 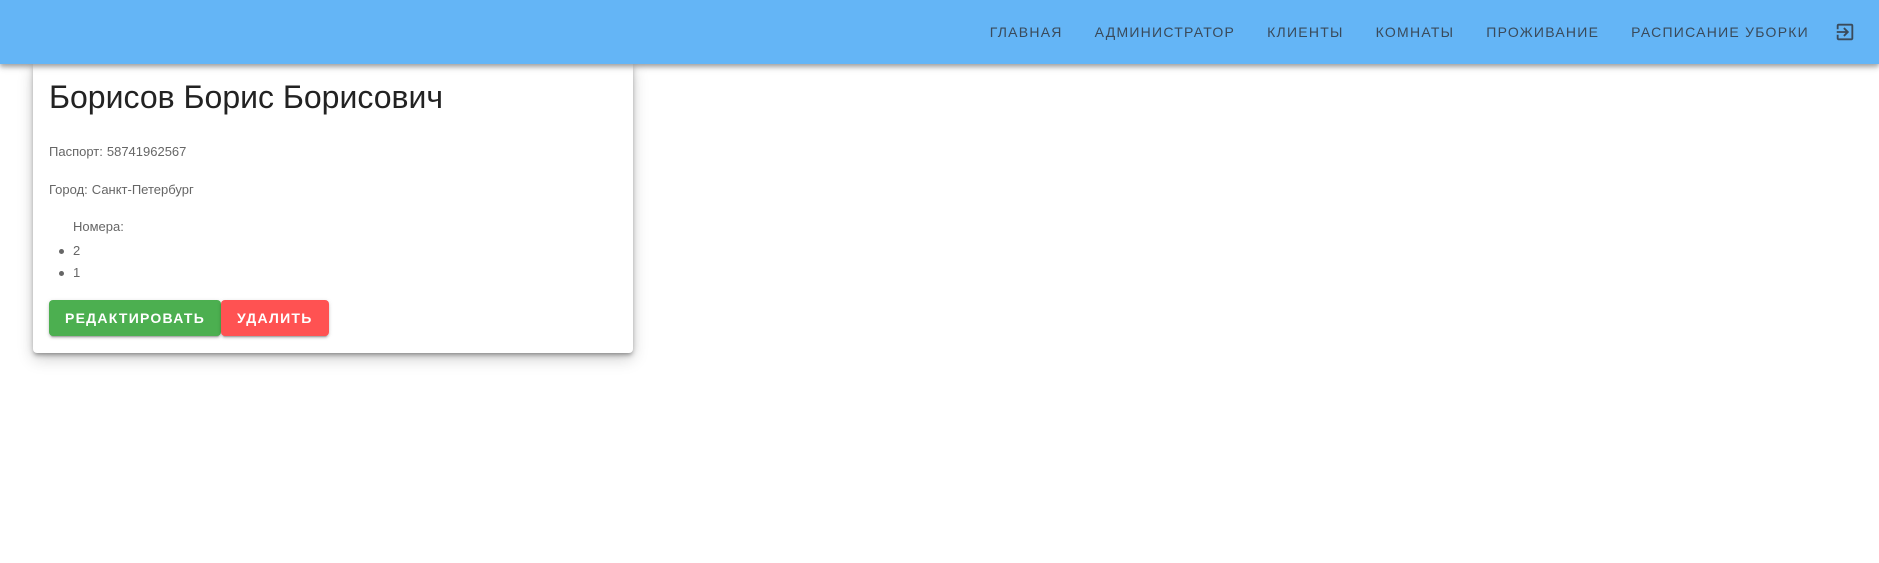 What do you see at coordinates (246, 97) in the screenshot?
I see `client-name: Борисов Борис Борисович` at bounding box center [246, 97].